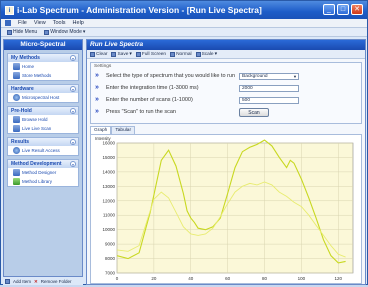 The height and width of the screenshot is (287, 368). Describe the element at coordinates (43, 97) in the screenshot. I see `sidebar-item-microspectral-host: Microspectral Host` at that location.